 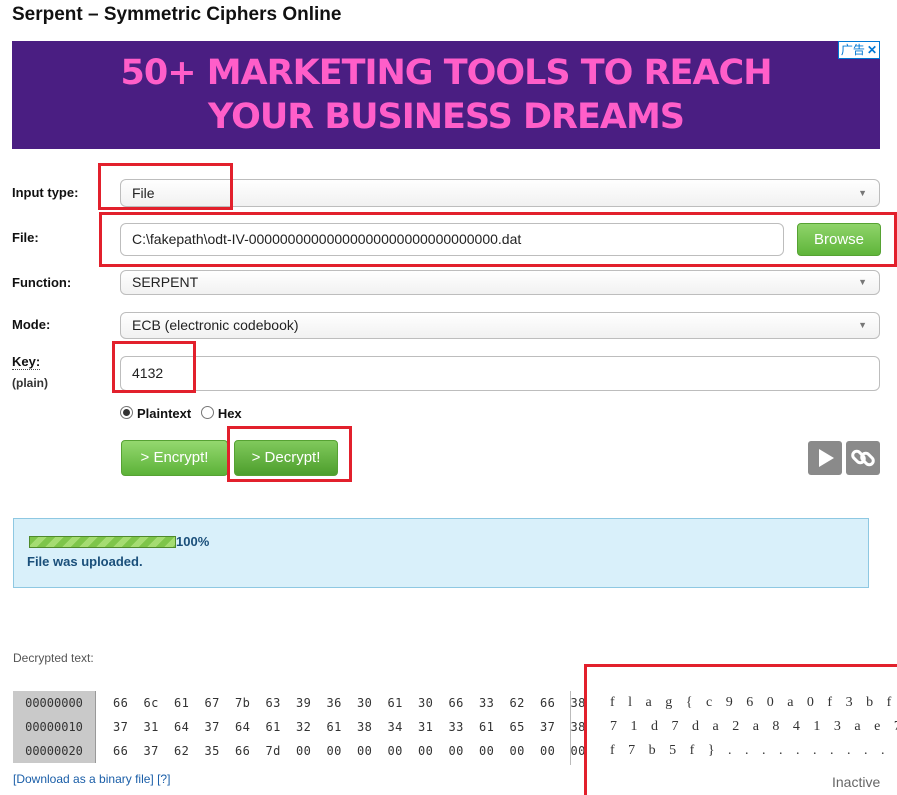 I want to click on ad-choices-badge: 广告 ✕, so click(x=858, y=50).